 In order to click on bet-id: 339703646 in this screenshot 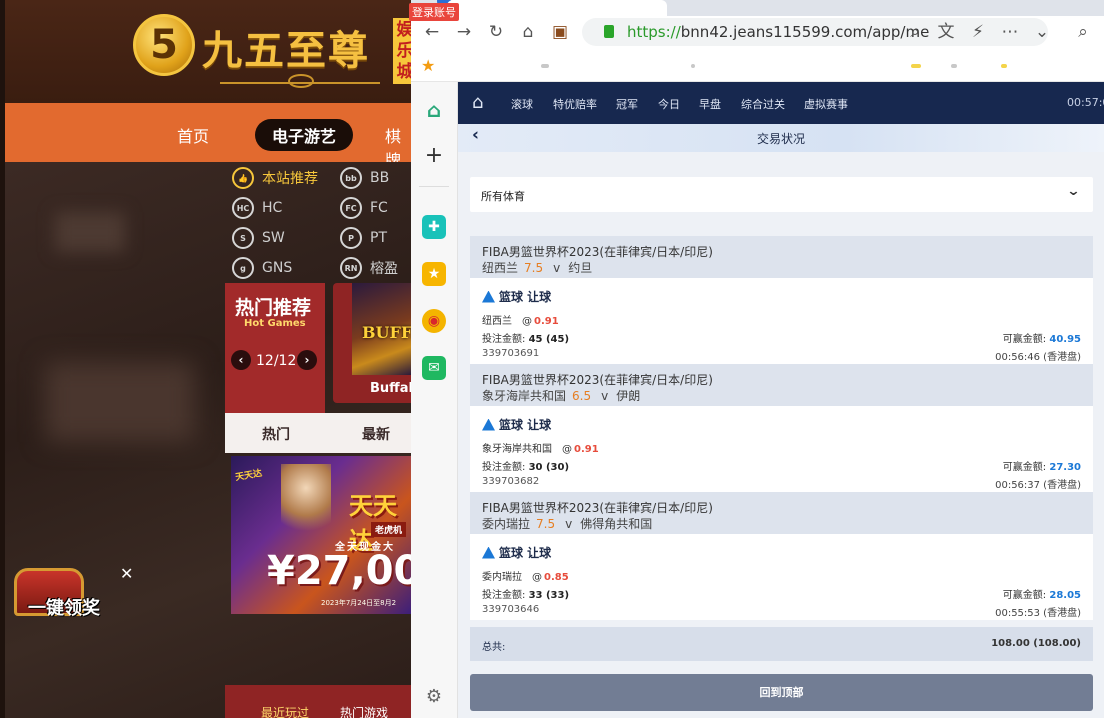, I will do `click(511, 609)`.